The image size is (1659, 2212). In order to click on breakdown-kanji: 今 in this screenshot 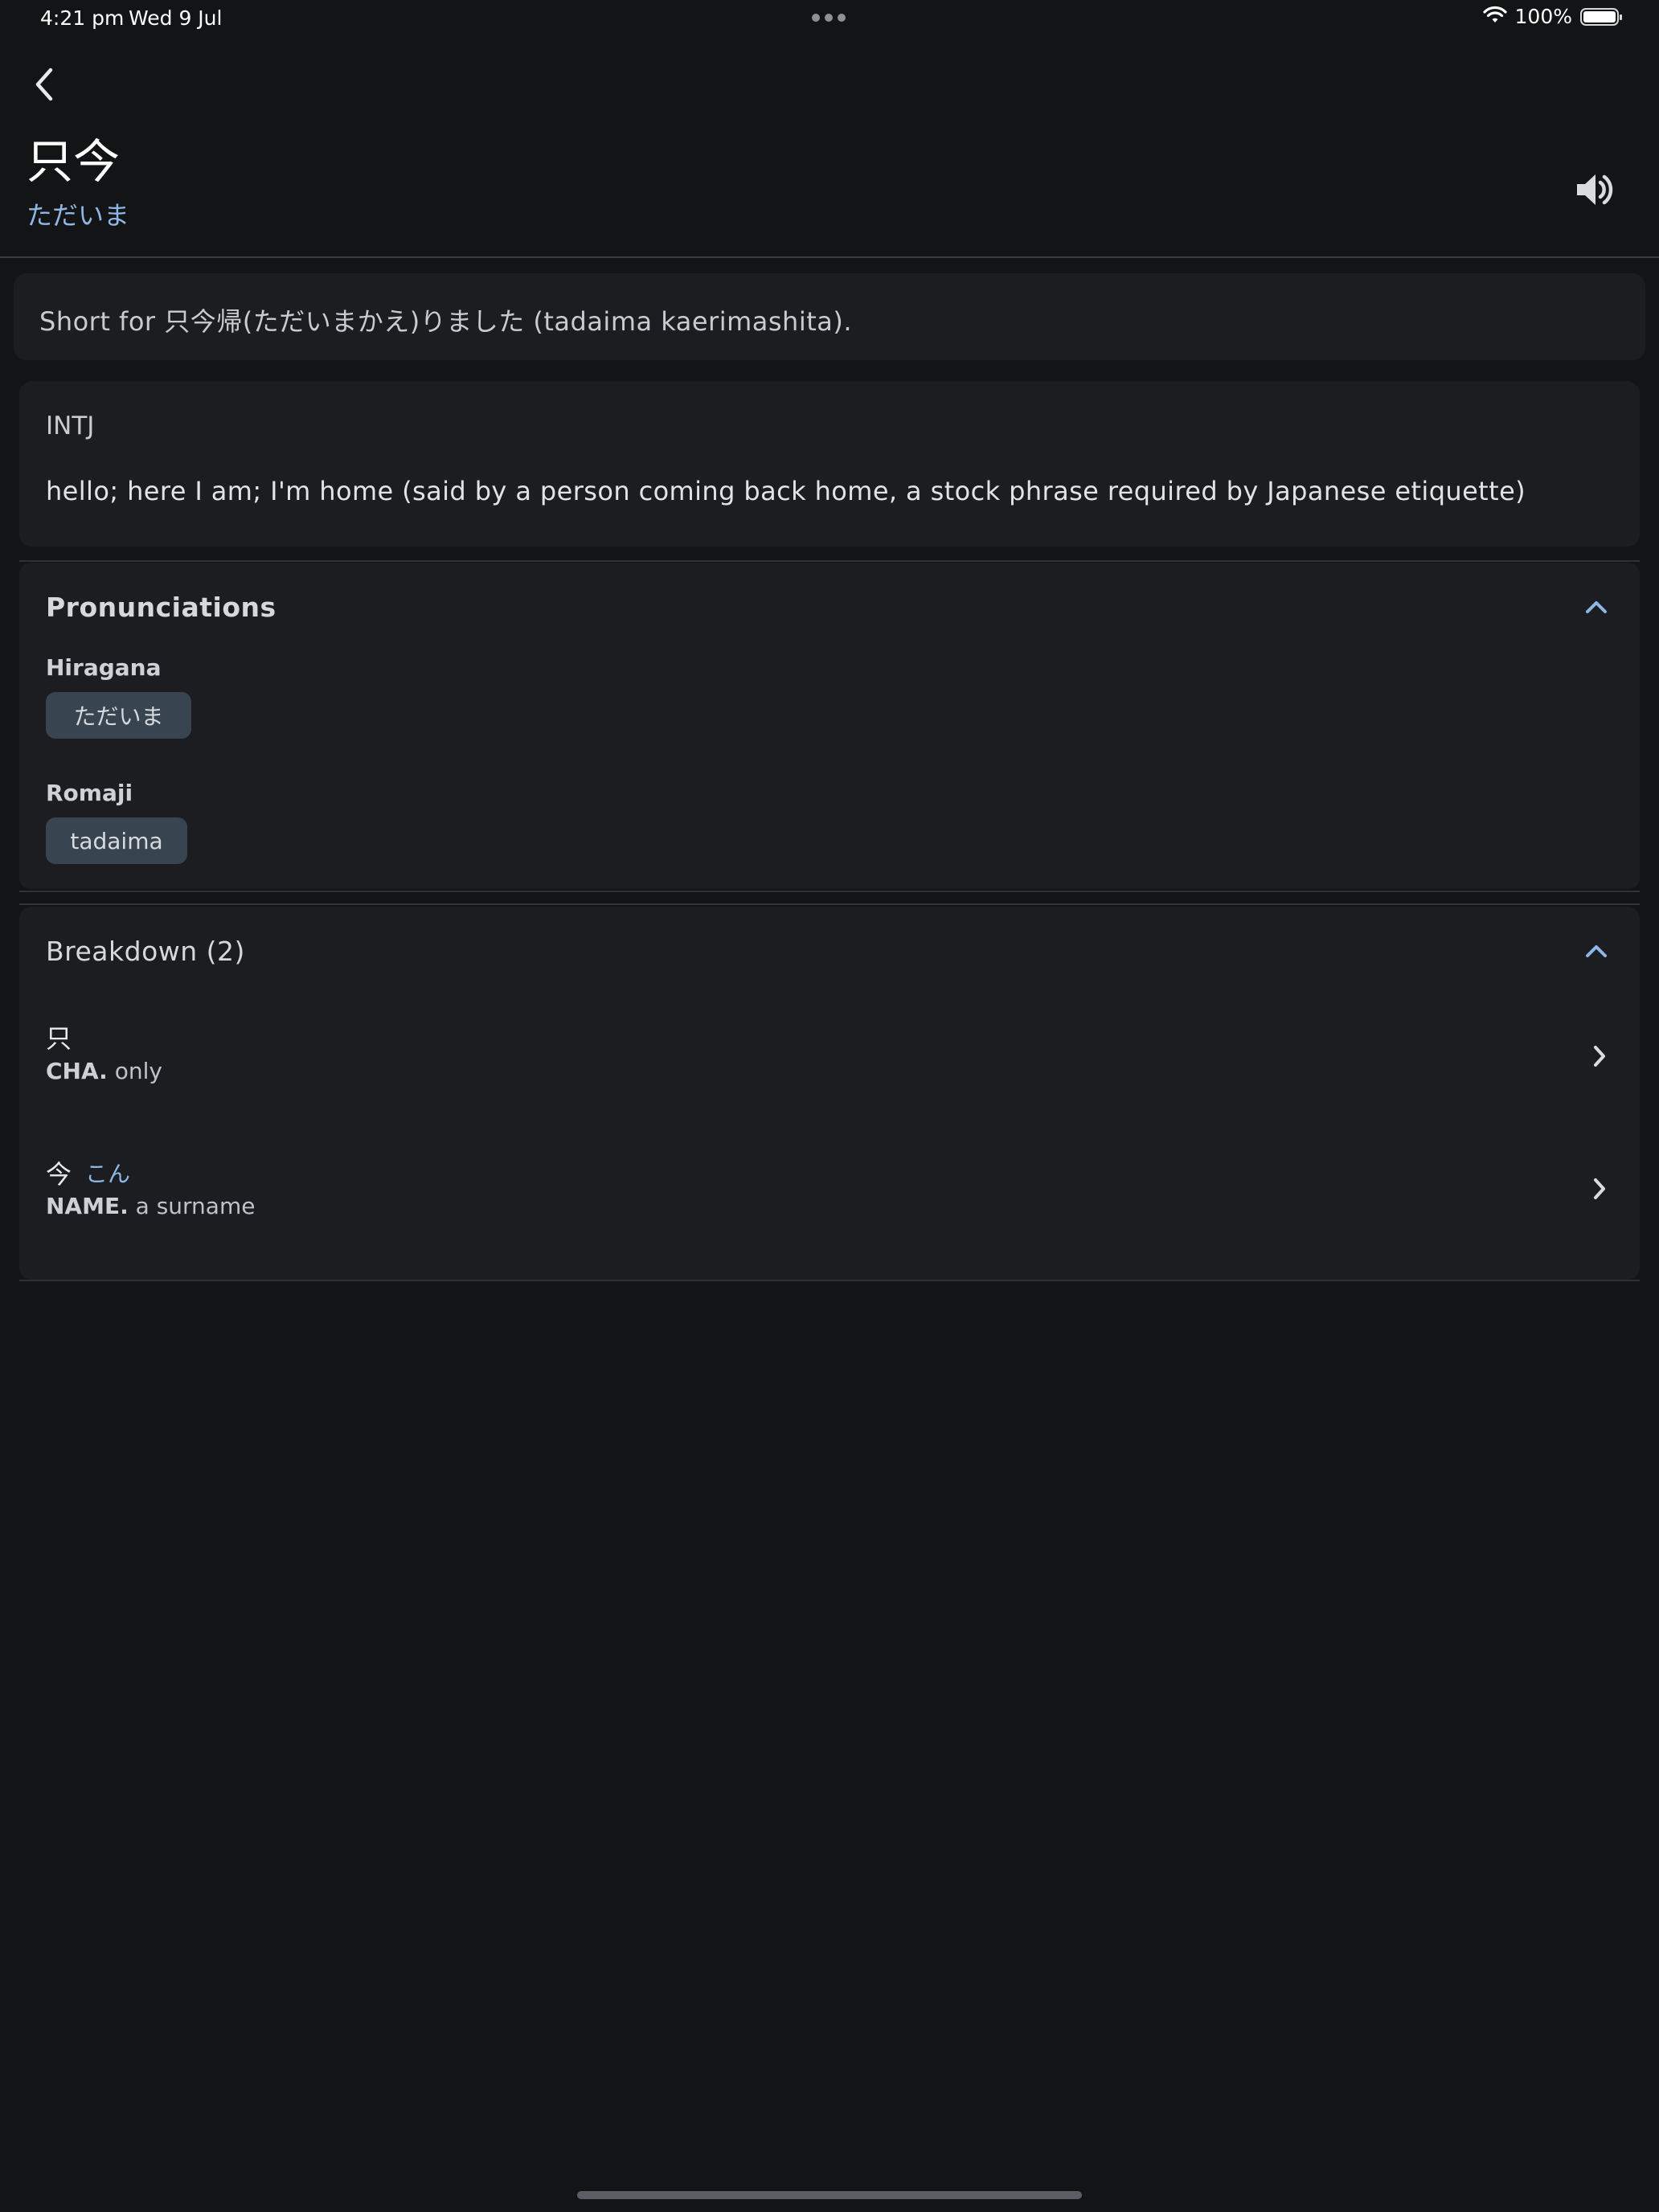, I will do `click(59, 1174)`.